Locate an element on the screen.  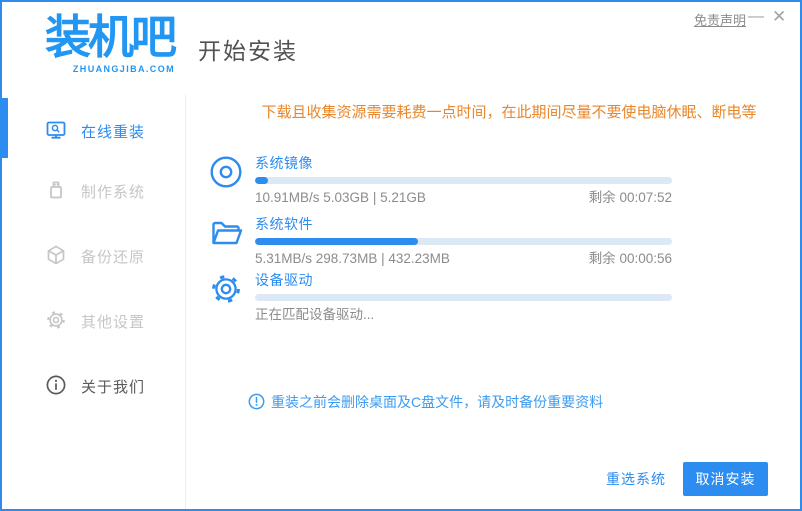
folder-icon is located at coordinates (226, 233).